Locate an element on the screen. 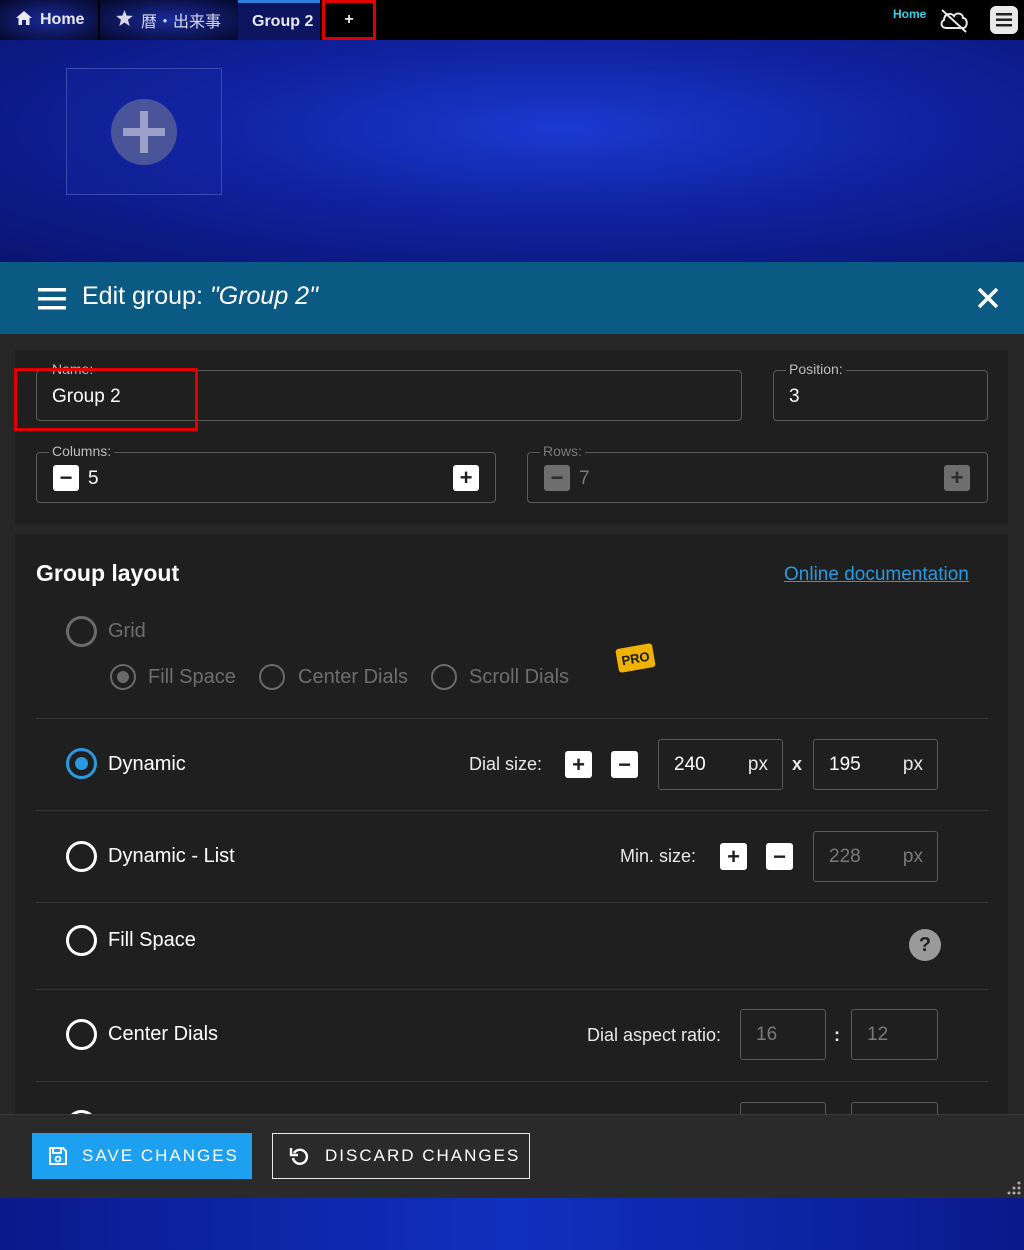 The image size is (1024, 1250). tab-group-2: Group 2 is located at coordinates (279, 20).